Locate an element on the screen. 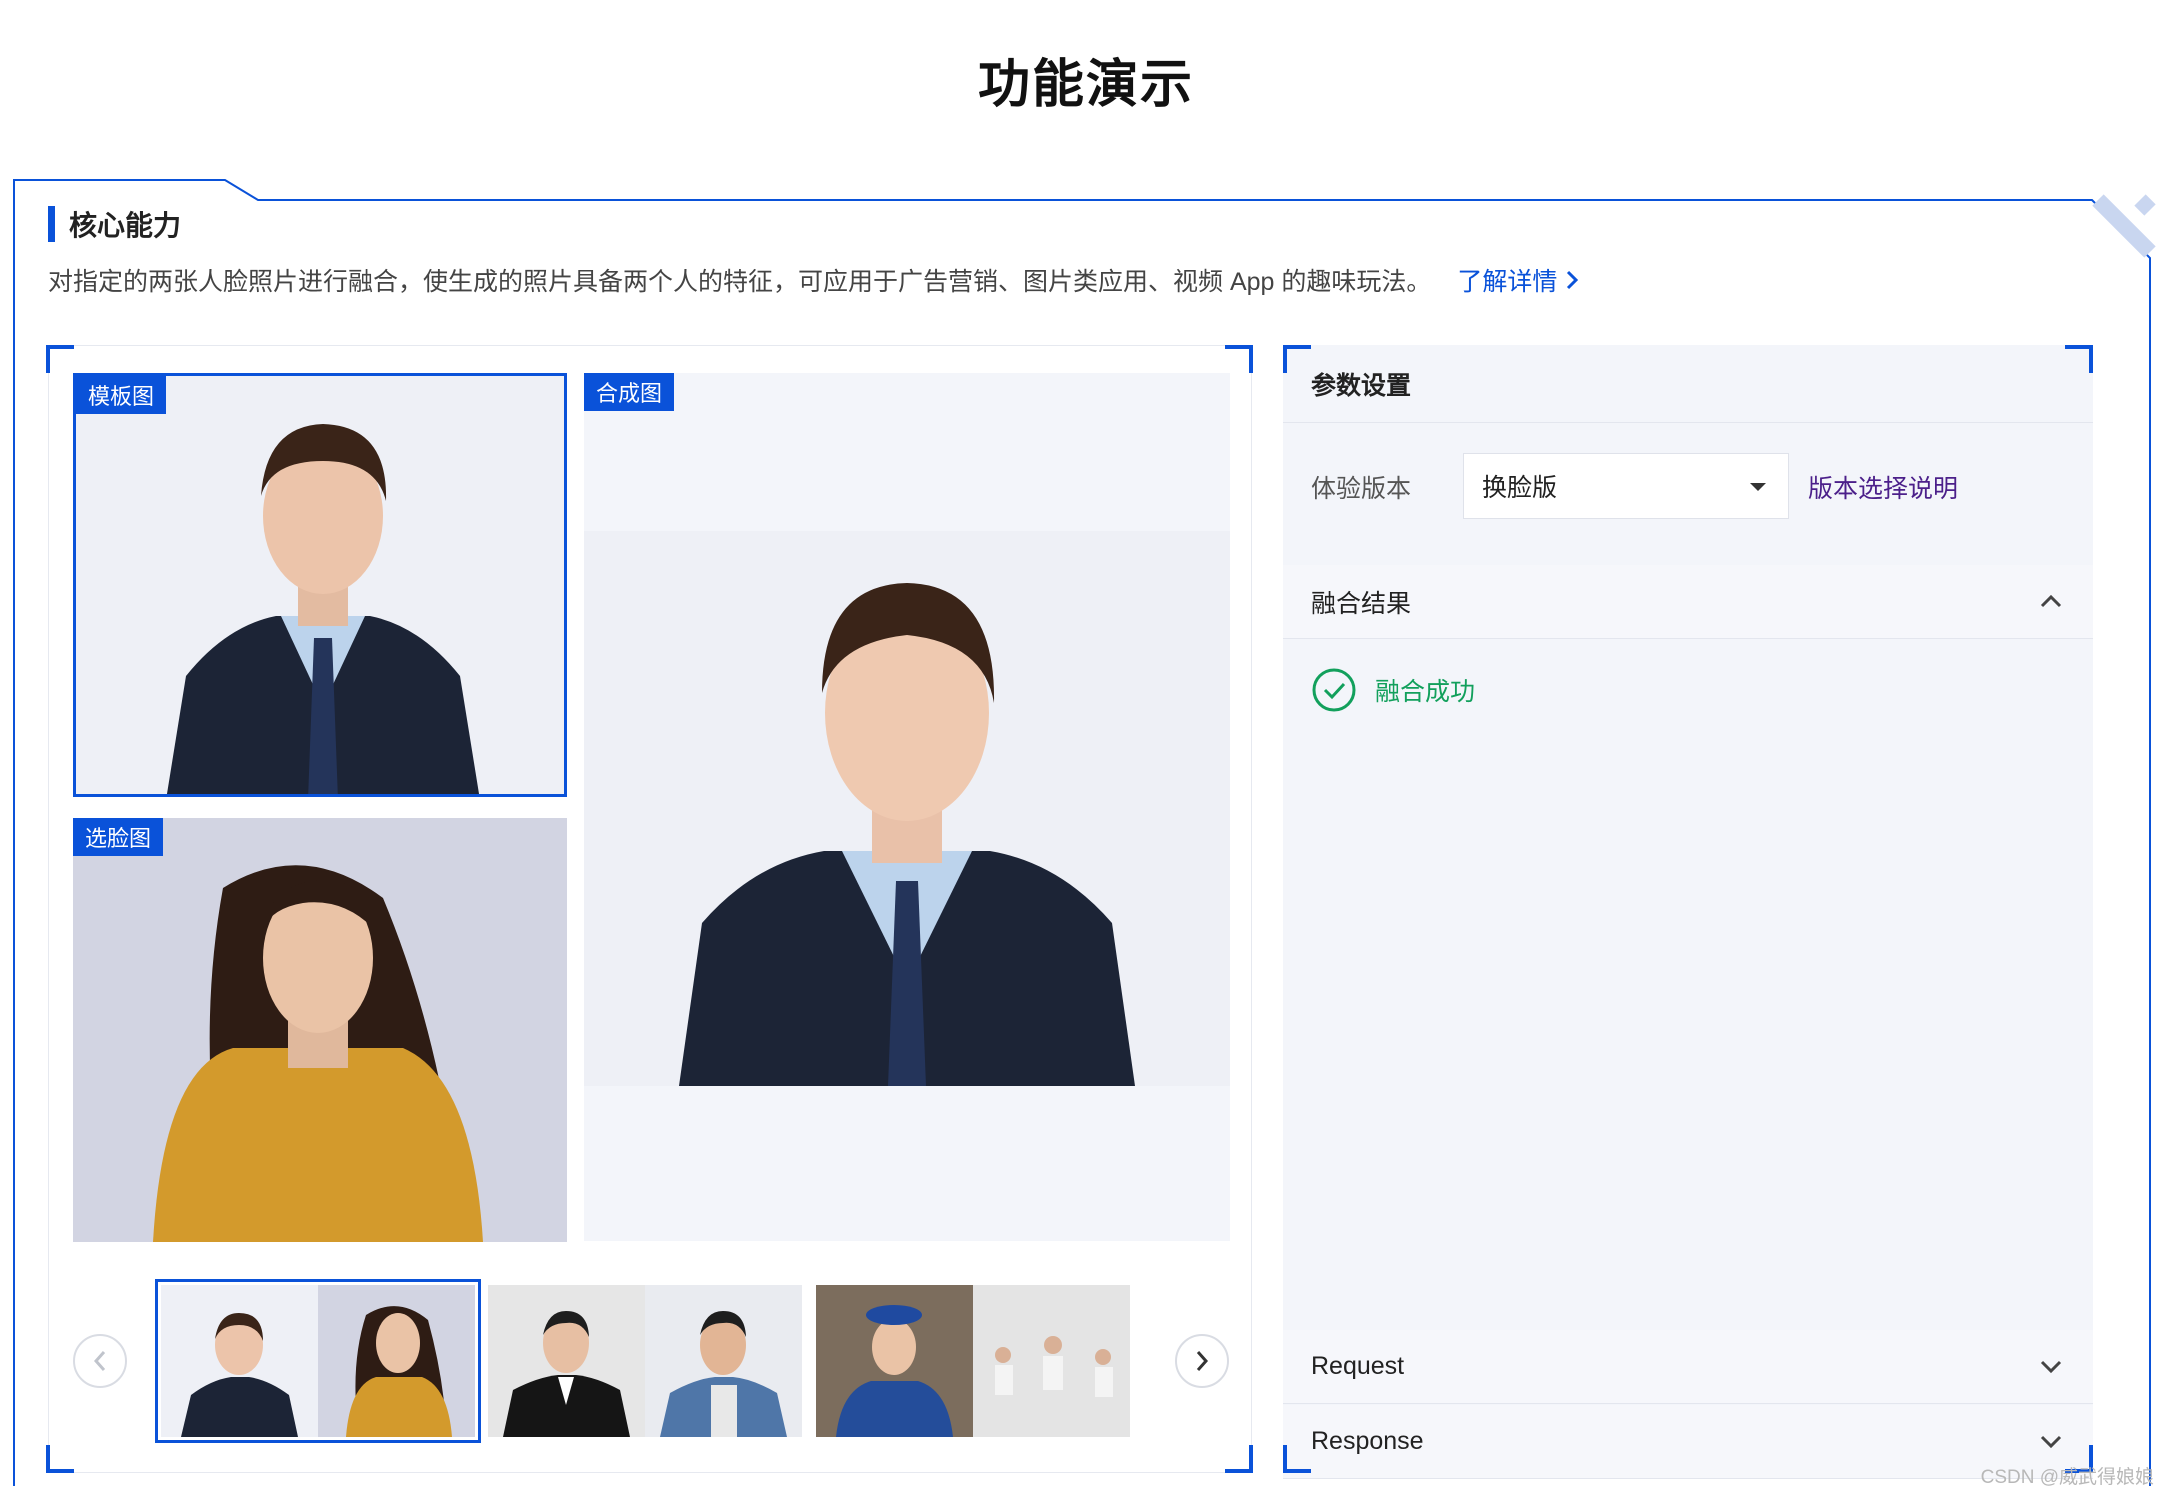 The image size is (2172, 1486). thumb-woman-image is located at coordinates (399, 1371).